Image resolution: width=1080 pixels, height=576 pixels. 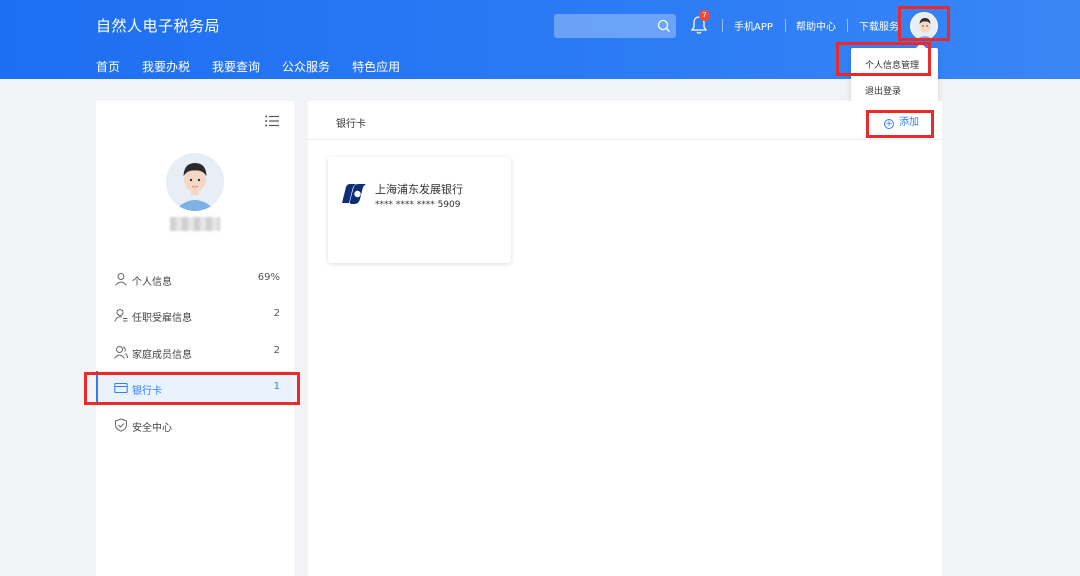 I want to click on sidebar-item-count: 1, so click(x=276, y=386).